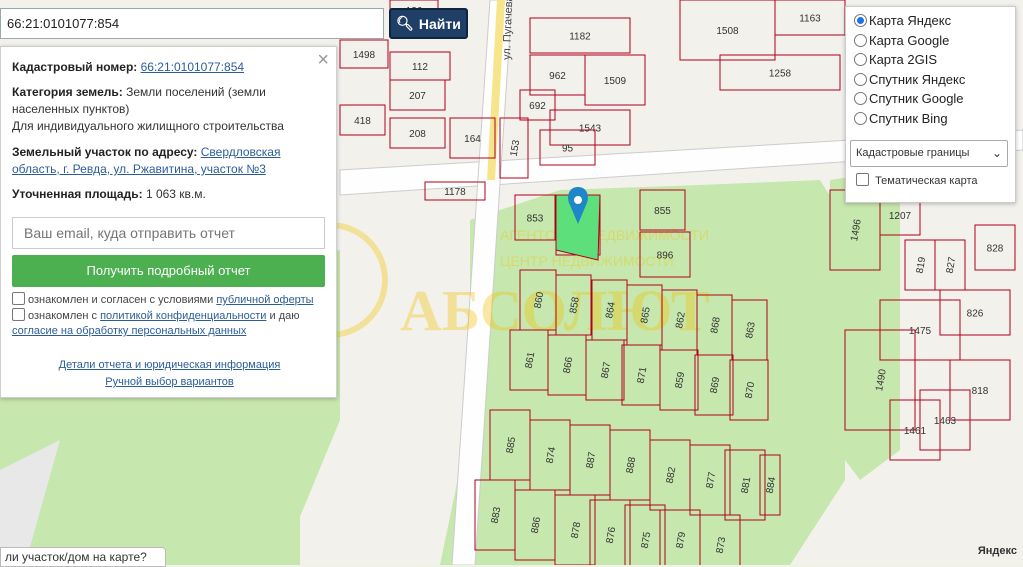  What do you see at coordinates (945, 421) in the screenshot?
I see `parcel-number: 1463` at bounding box center [945, 421].